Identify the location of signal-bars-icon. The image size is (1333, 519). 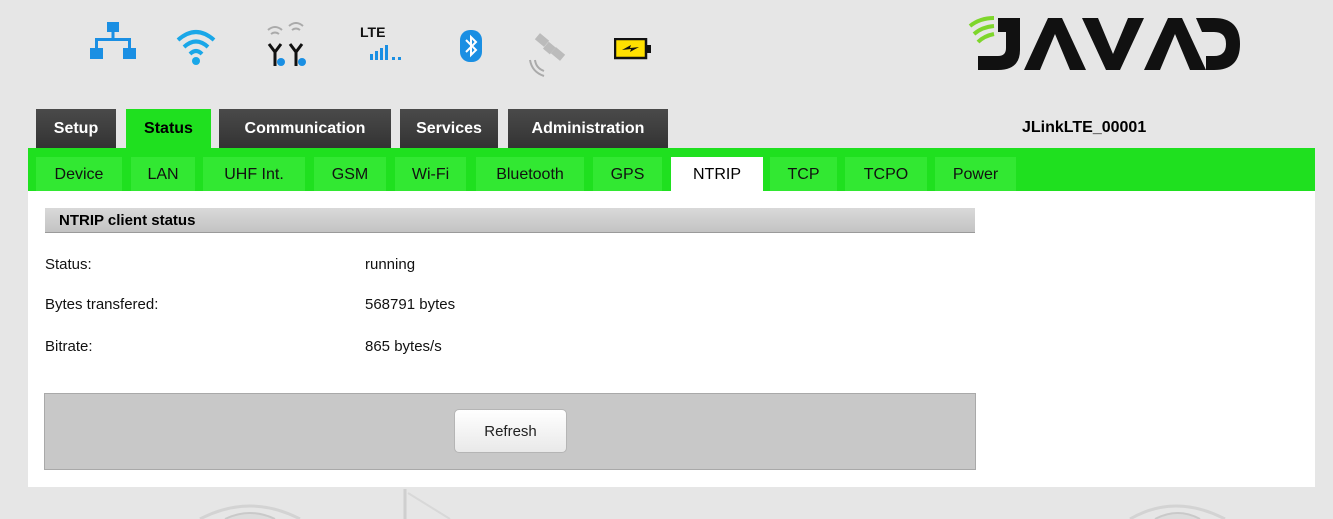
(385, 52).